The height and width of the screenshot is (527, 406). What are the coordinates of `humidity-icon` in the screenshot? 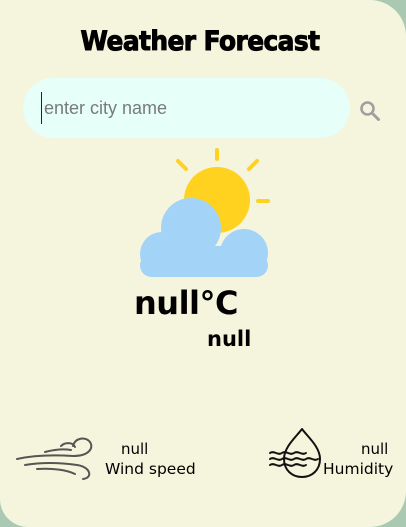 It's located at (295, 453).